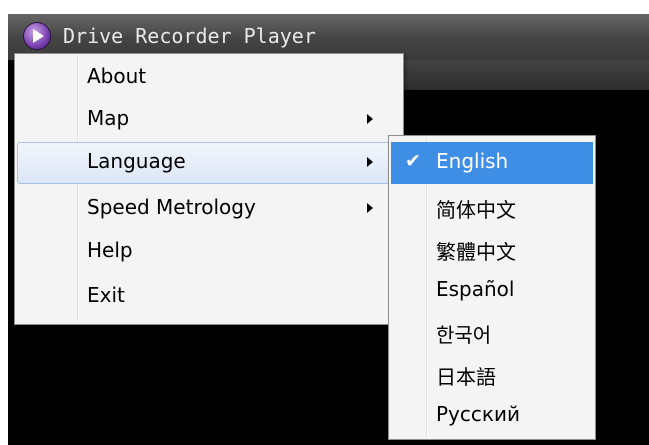 Image resolution: width=649 pixels, height=445 pixels. I want to click on language-item-russian: Русский, so click(492, 416).